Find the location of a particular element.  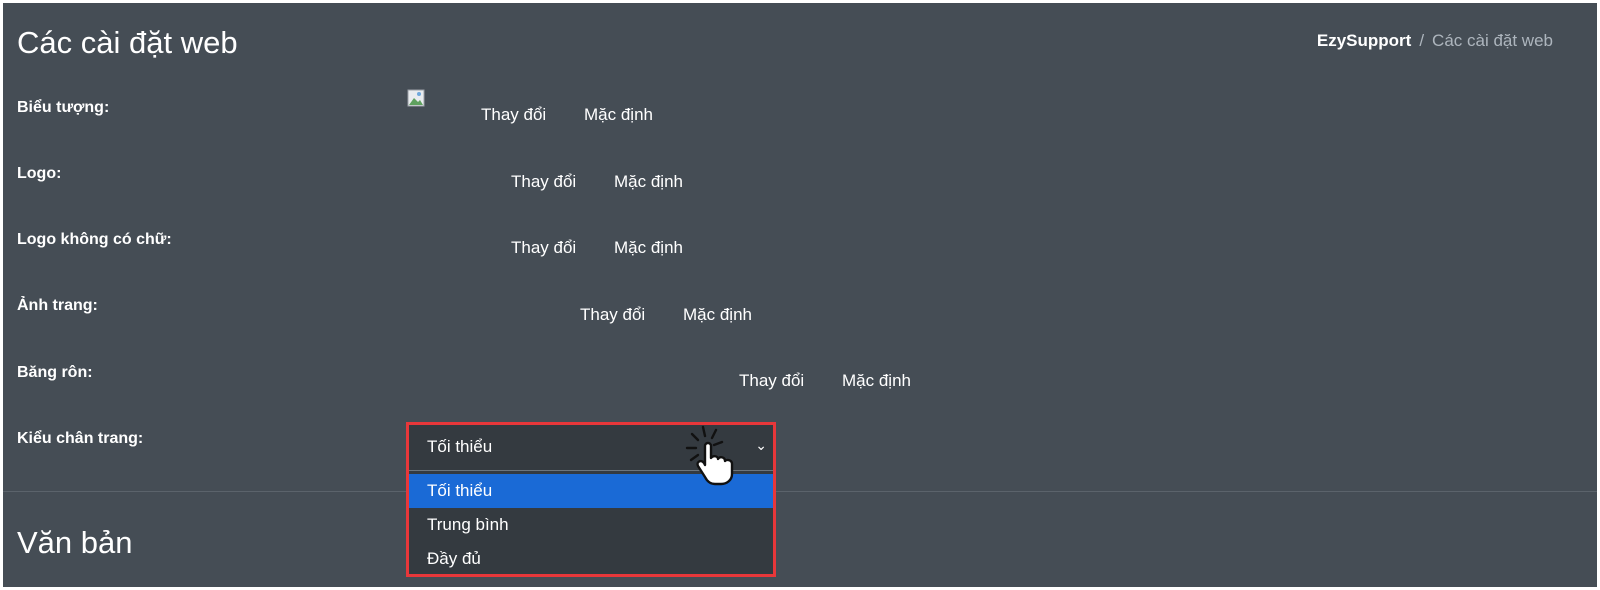

setting-row-logo-no-text: Logo không có chữ: Thay đổi Mặc định is located at coordinates (797, 246).